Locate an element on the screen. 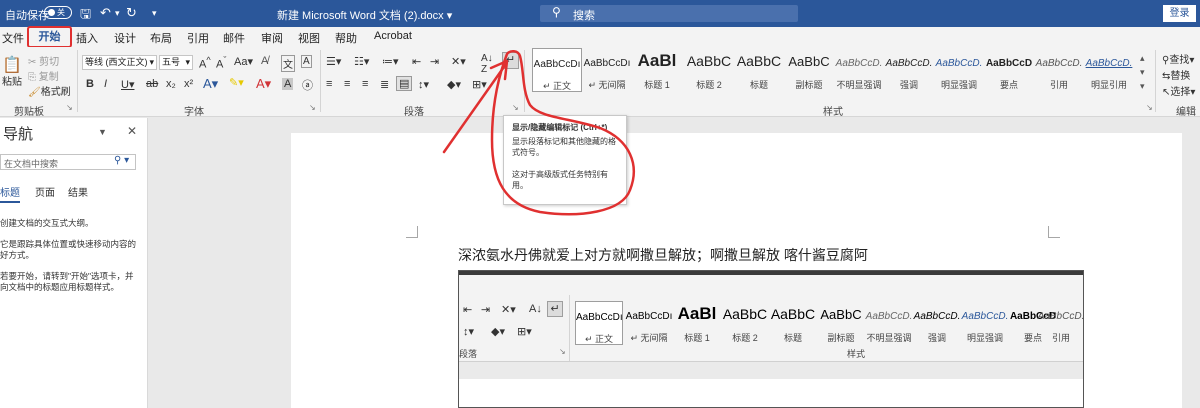 This screenshot has height=408, width=1200. nav-help-text: 若要开始，请转到"开始"选项卡，并向文档中的标题应用标题样式。 is located at coordinates (67, 281).